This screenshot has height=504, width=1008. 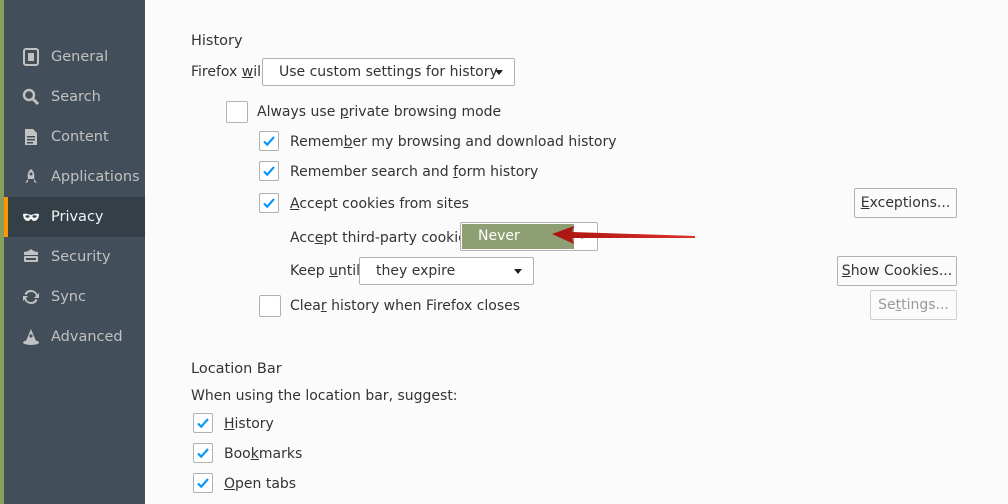 I want to click on remember-browsing-checkbox, so click(x=269, y=141).